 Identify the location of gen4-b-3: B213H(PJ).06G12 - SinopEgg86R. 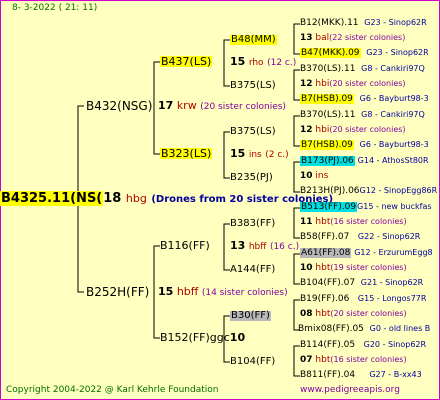
(368, 191).